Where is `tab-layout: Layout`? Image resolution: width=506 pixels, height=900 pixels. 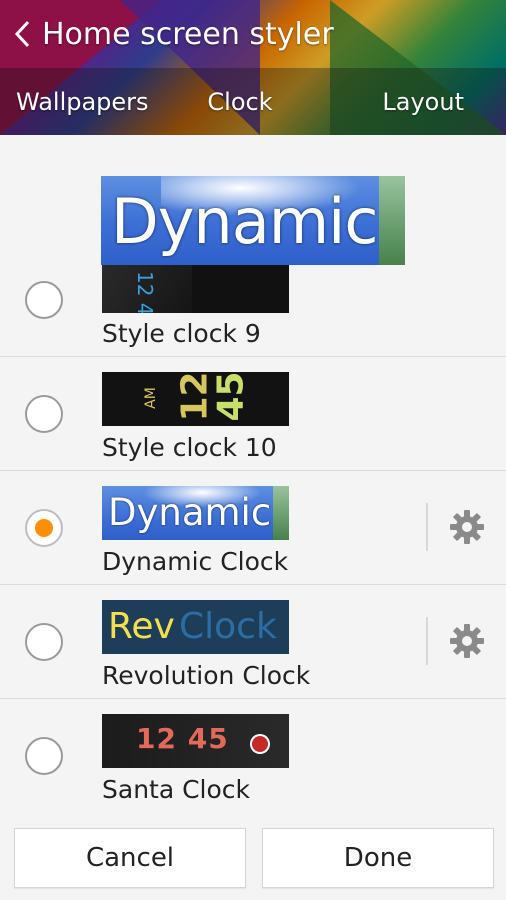
tab-layout: Layout is located at coordinates (410, 101).